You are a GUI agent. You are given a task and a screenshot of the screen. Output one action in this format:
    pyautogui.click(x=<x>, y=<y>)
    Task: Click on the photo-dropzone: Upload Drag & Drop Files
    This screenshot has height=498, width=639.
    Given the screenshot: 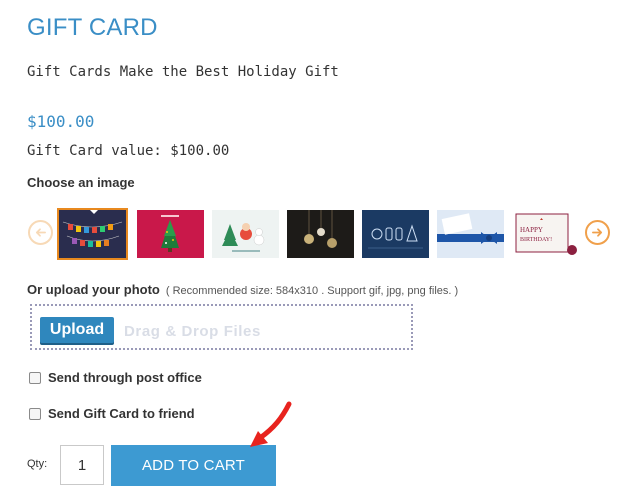 What is the action you would take?
    pyautogui.click(x=221, y=327)
    